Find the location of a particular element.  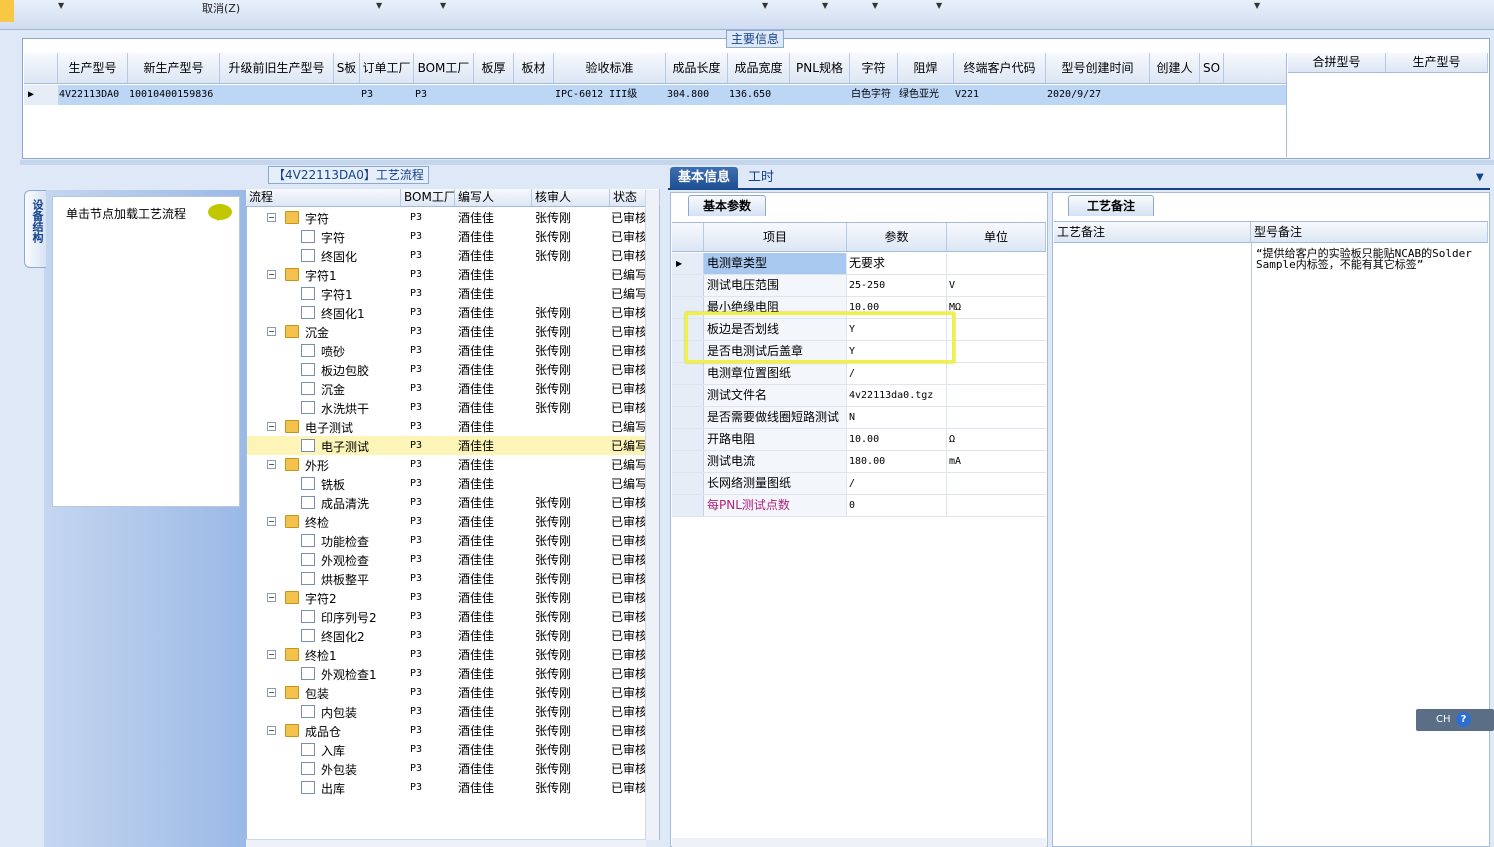

tree-node: 出库 is located at coordinates (324, 787).